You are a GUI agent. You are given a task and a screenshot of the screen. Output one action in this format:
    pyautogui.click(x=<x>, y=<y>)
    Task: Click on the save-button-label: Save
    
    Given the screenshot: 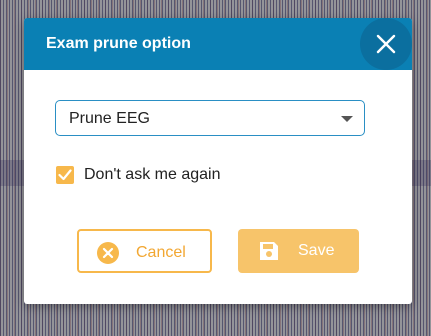 What is the action you would take?
    pyautogui.click(x=316, y=250)
    